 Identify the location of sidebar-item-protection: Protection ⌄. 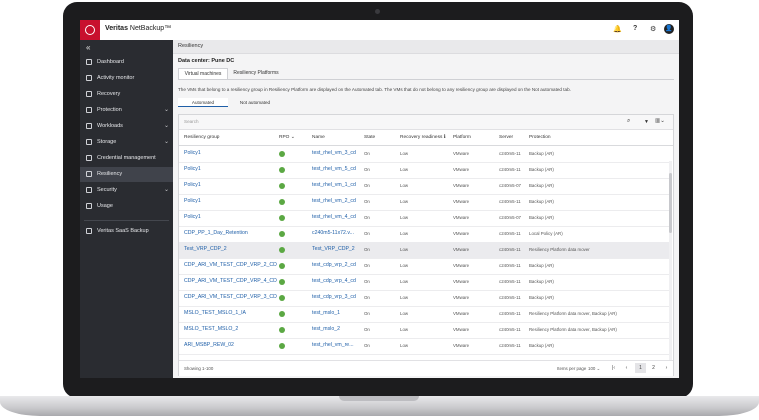
(126, 110).